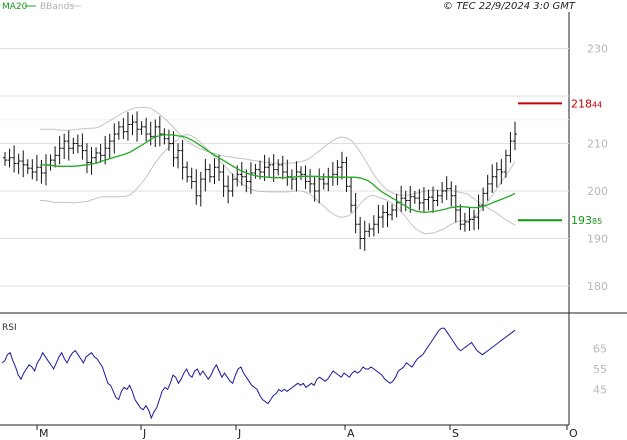 This screenshot has height=440, width=627. Describe the element at coordinates (509, 6) in the screenshot. I see `timestamp: © TEC 22/9/2024 3:0 GMT` at that location.